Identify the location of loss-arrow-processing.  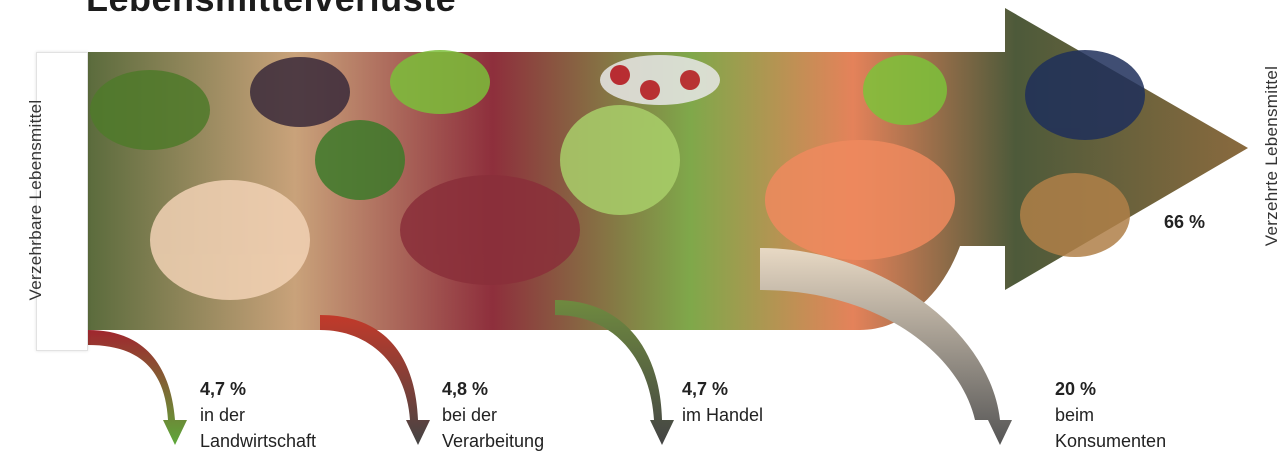
(375, 380).